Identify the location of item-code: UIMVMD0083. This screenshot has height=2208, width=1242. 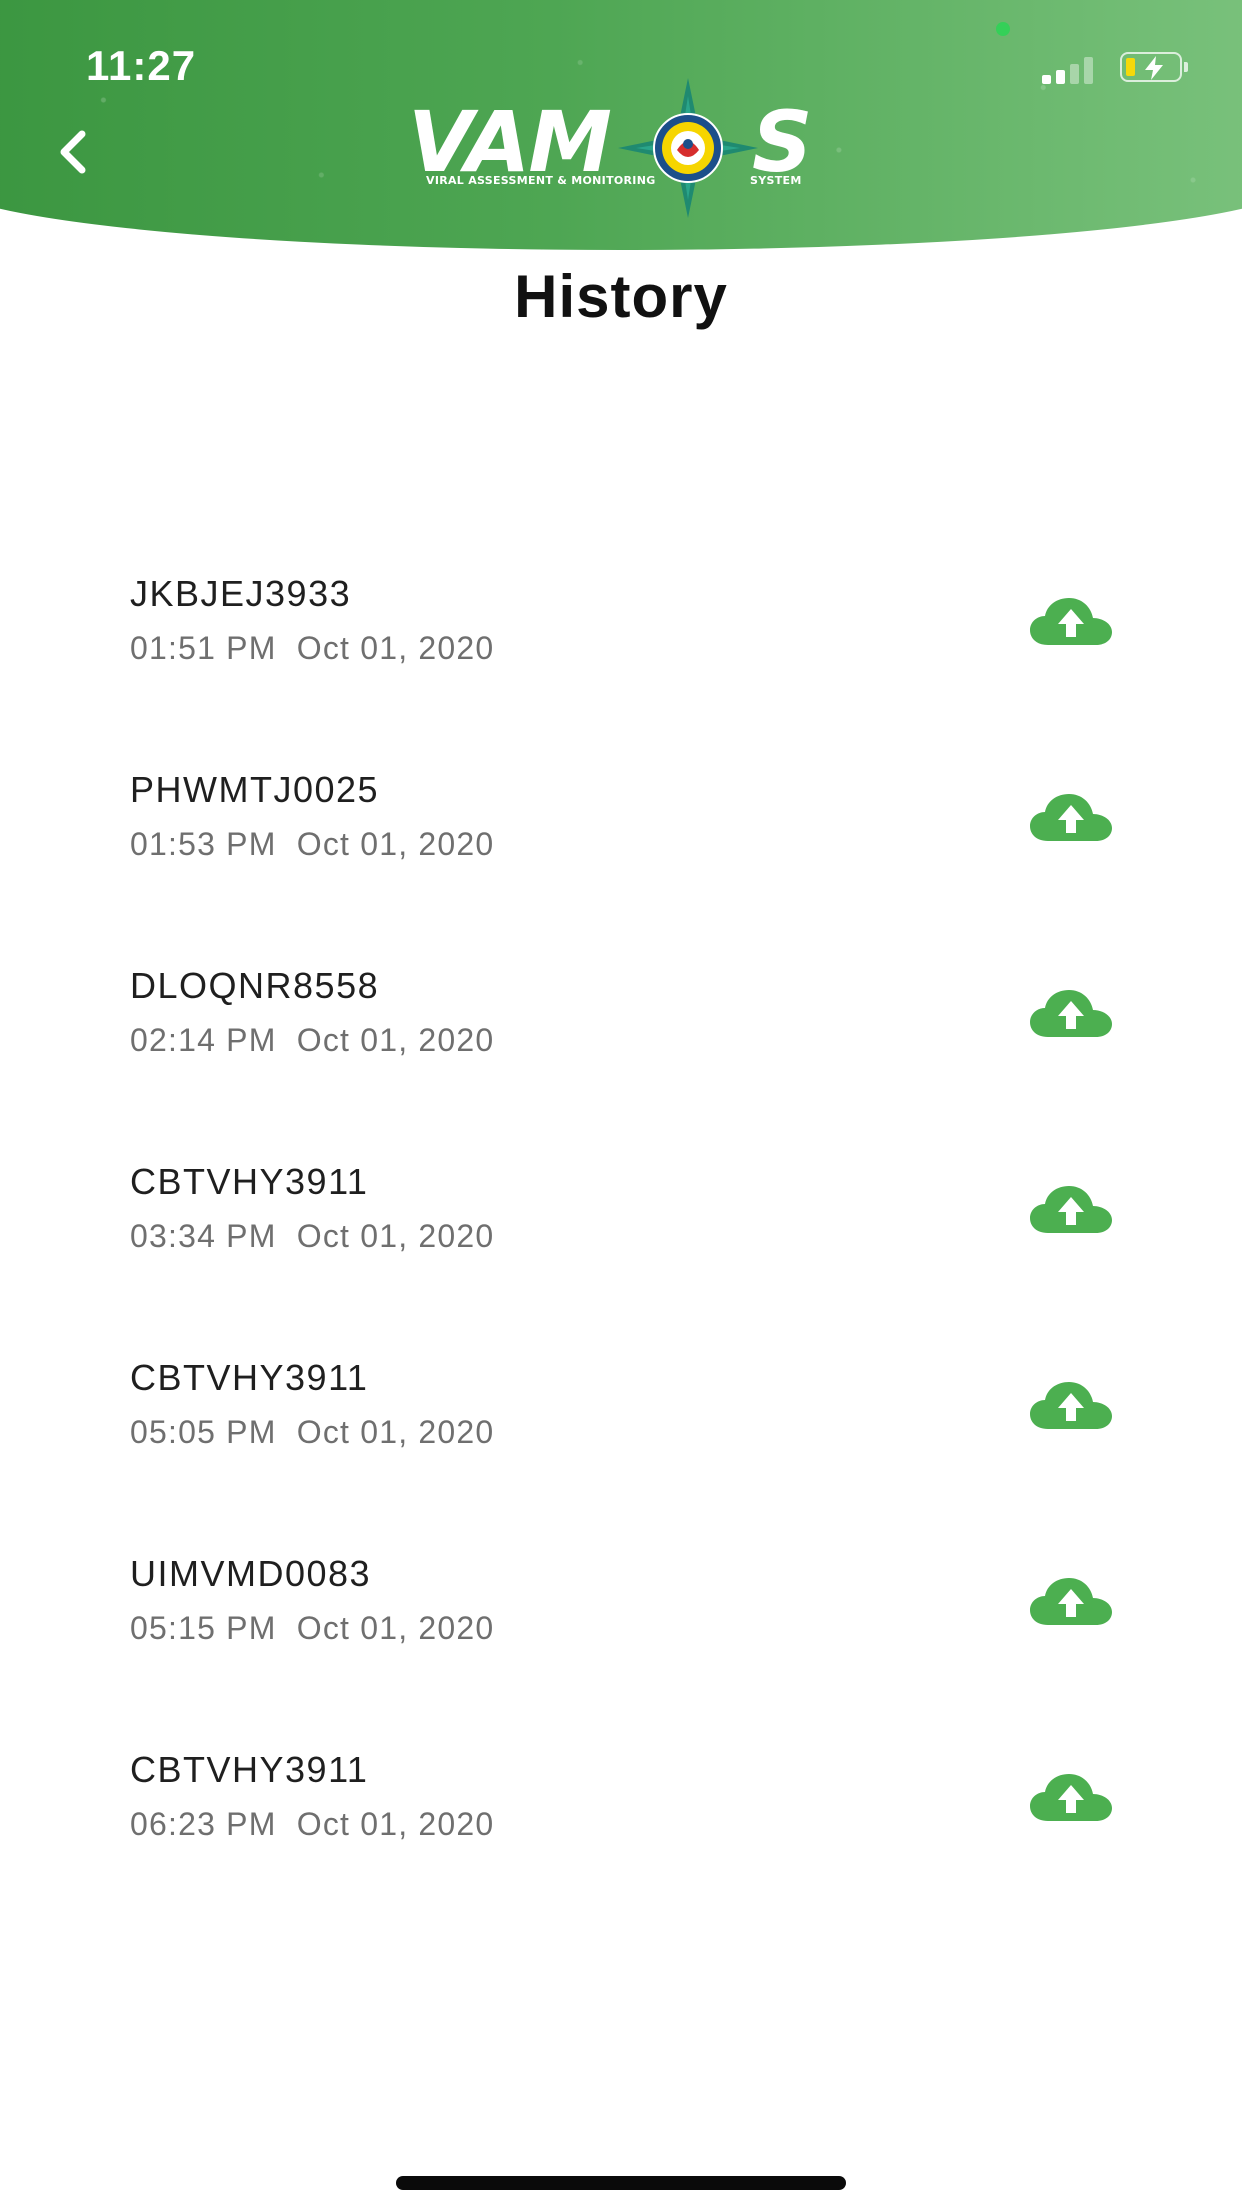
(251, 1573).